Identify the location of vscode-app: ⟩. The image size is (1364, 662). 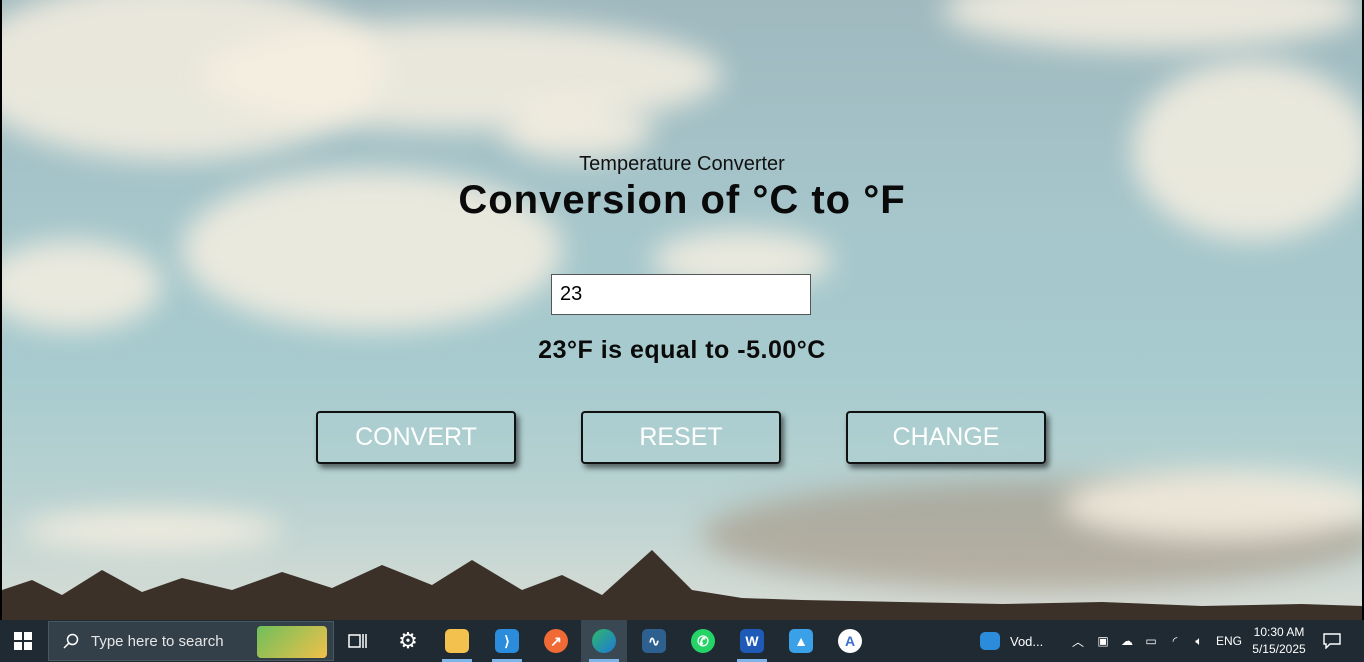
(507, 641).